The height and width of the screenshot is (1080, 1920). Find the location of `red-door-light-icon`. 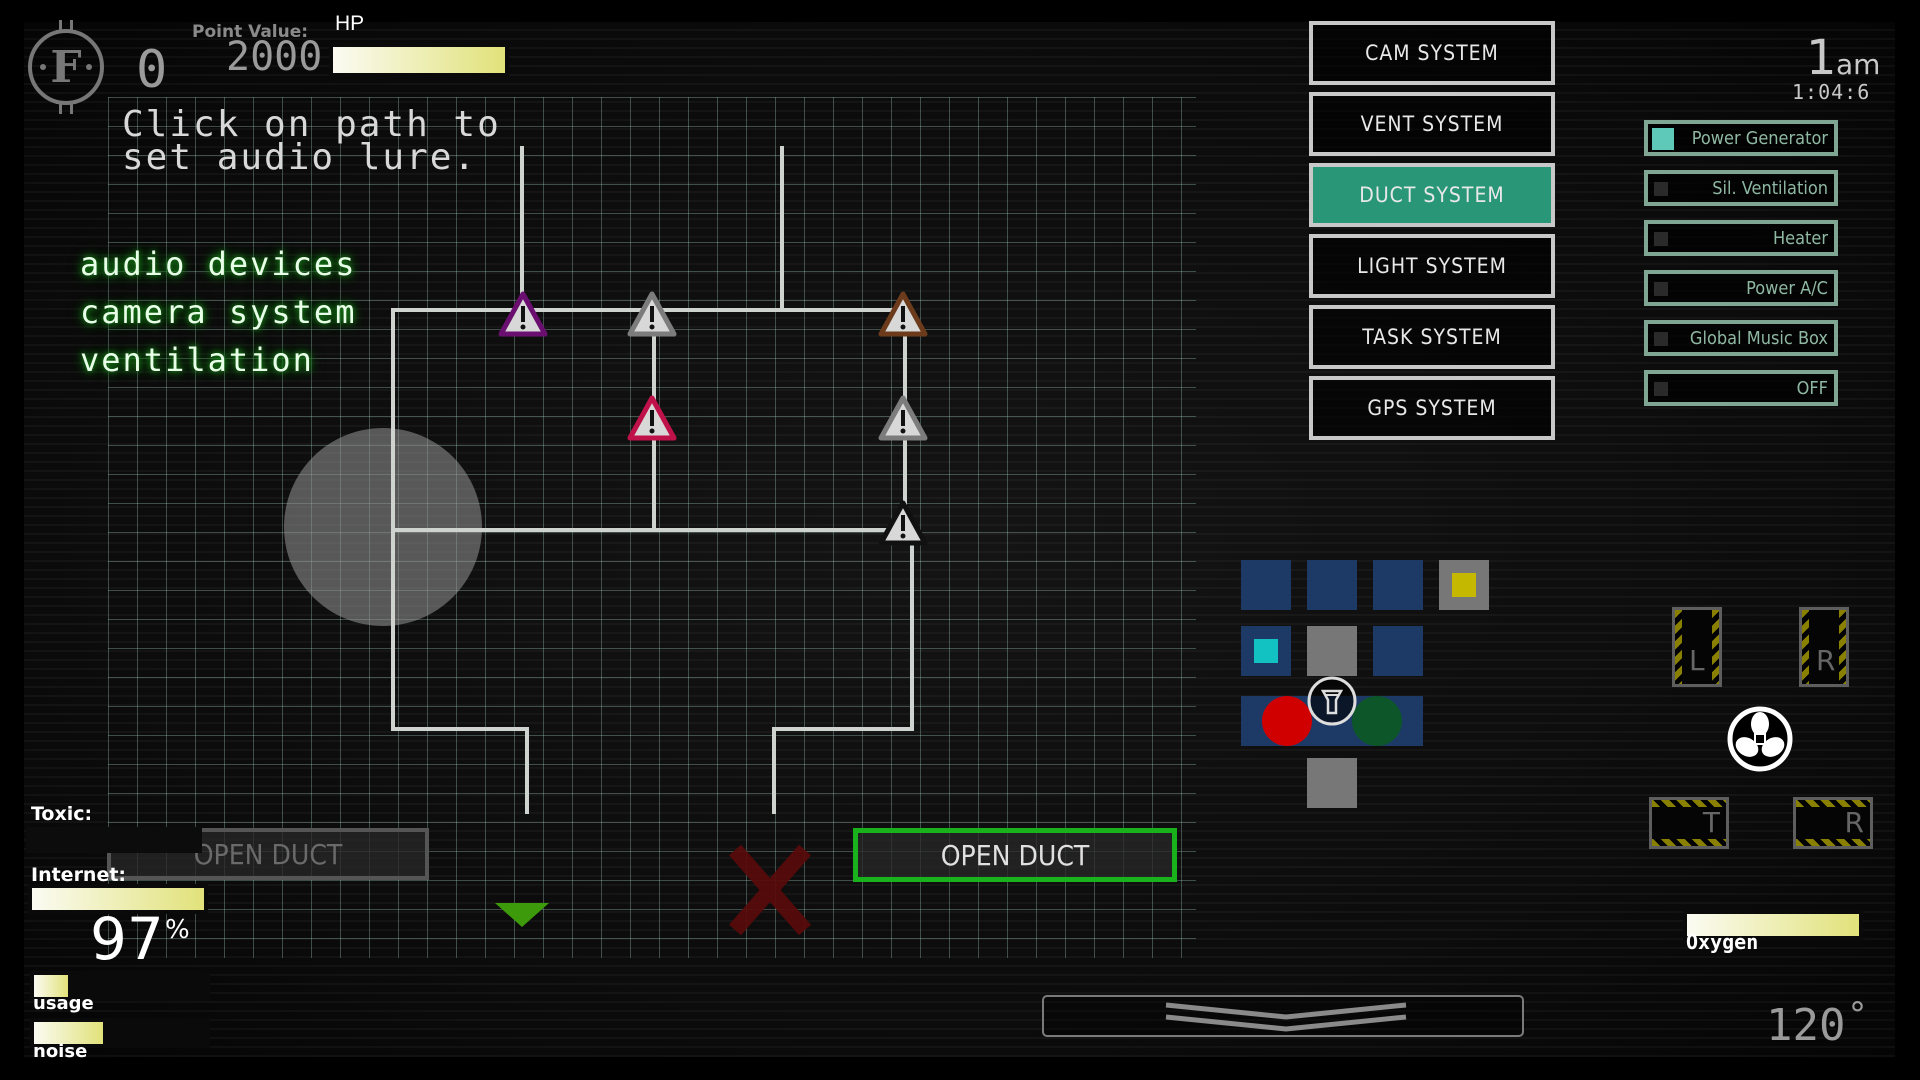

red-door-light-icon is located at coordinates (1287, 721).